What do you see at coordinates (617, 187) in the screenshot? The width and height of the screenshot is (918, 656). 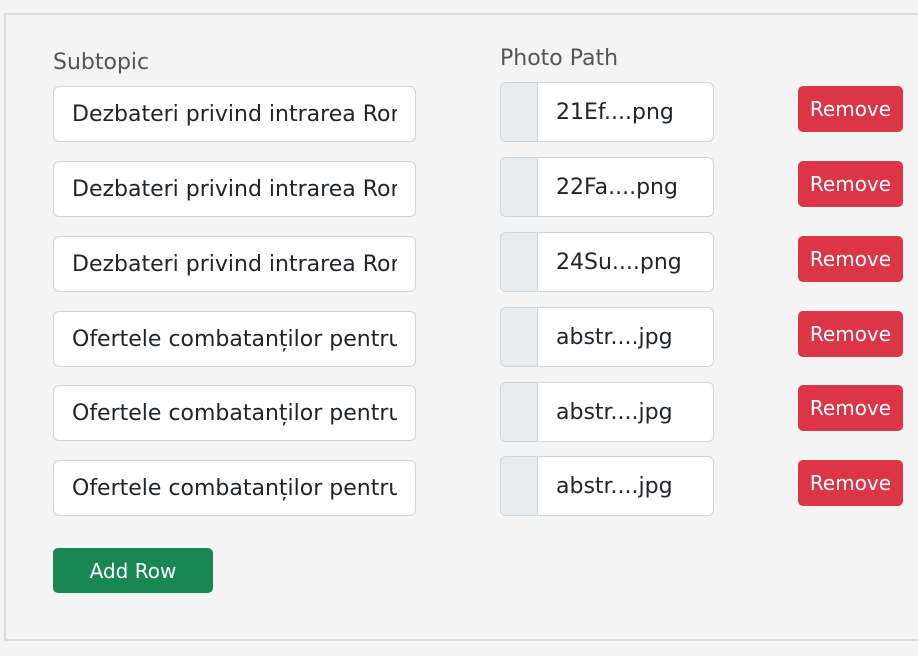 I see `photo-file-name: 22Fa....png` at bounding box center [617, 187].